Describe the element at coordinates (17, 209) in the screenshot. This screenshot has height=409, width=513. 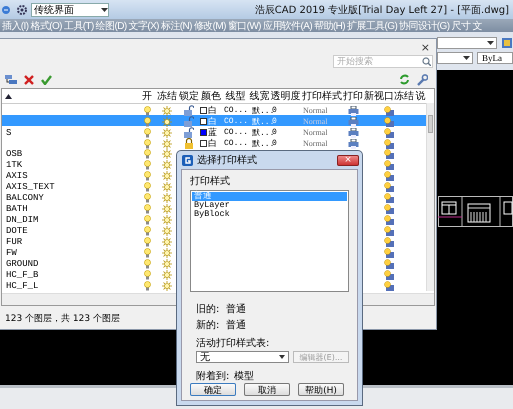
I see `layer-name: BATH` at that location.